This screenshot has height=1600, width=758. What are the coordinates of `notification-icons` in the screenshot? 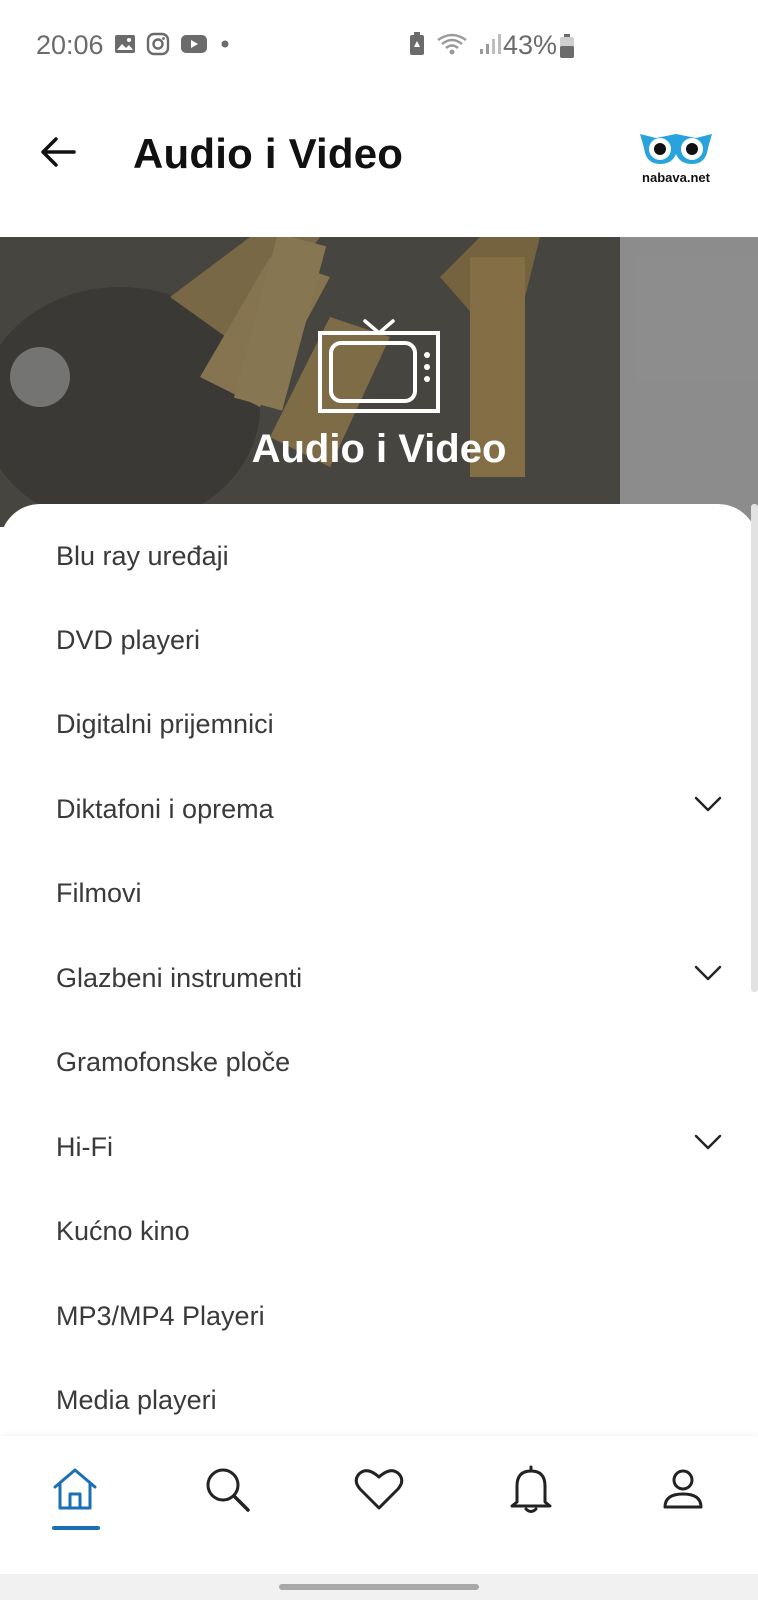 It's located at (173, 46).